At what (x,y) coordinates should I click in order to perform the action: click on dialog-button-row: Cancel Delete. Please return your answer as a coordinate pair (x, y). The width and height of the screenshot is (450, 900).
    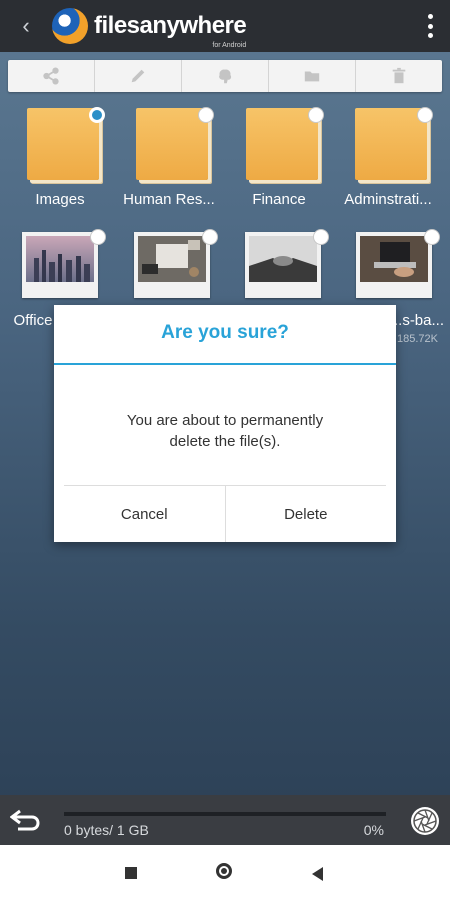
    Looking at the image, I should click on (225, 513).